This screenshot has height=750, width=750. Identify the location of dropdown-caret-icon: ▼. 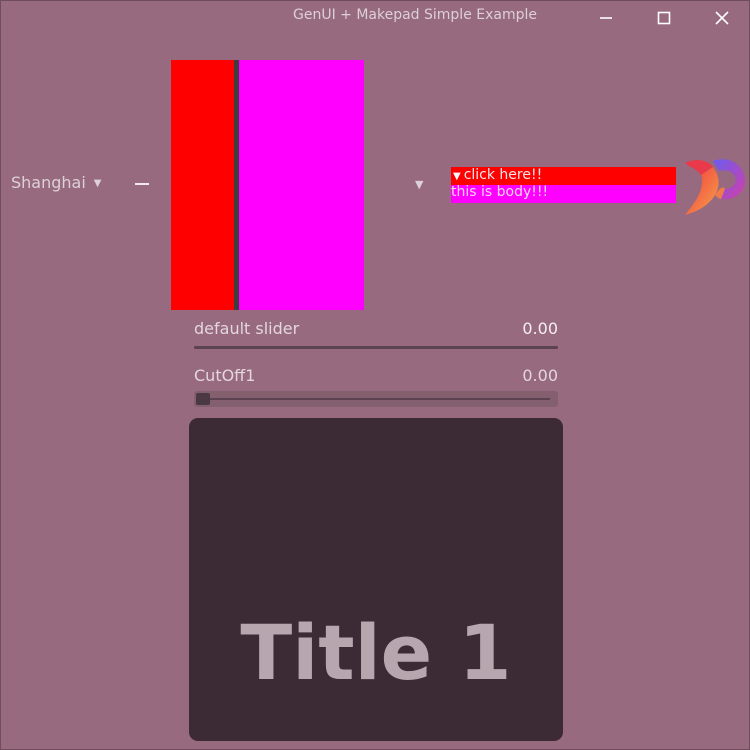
(419, 184).